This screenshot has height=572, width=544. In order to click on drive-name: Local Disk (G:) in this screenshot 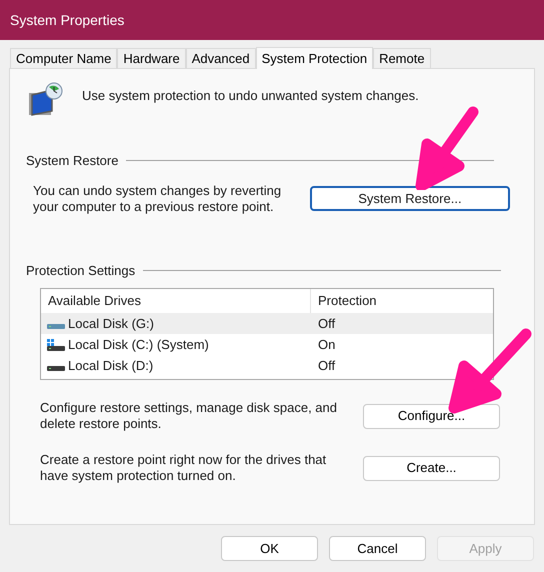, I will do `click(111, 323)`.